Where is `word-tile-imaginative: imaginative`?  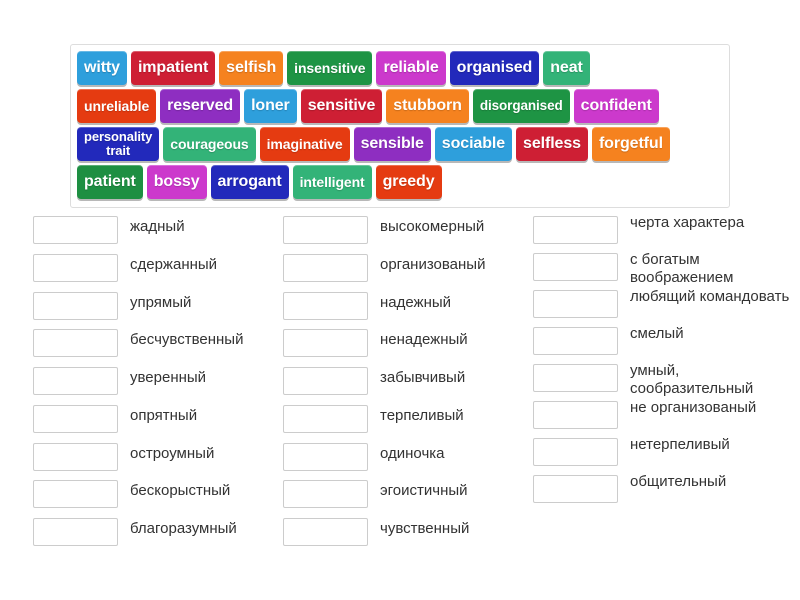 word-tile-imaginative: imaginative is located at coordinates (304, 144).